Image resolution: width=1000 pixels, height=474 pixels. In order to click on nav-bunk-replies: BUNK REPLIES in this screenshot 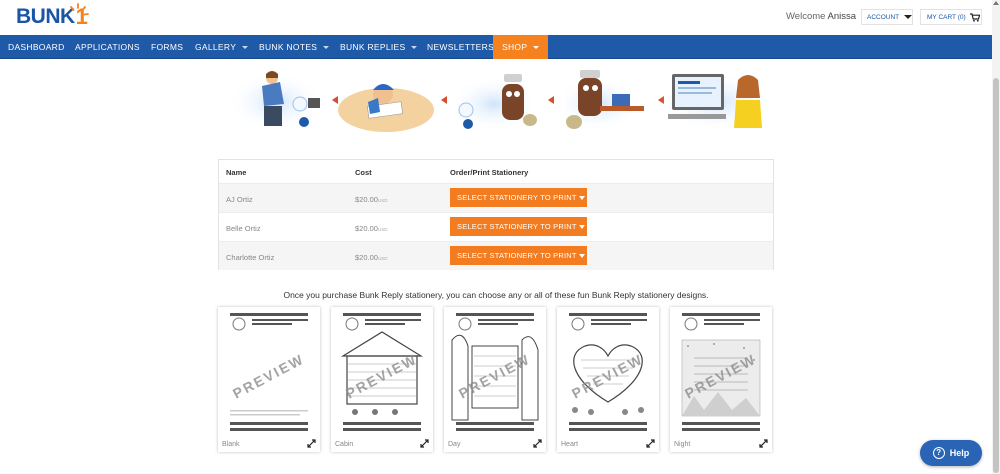, I will do `click(379, 47)`.